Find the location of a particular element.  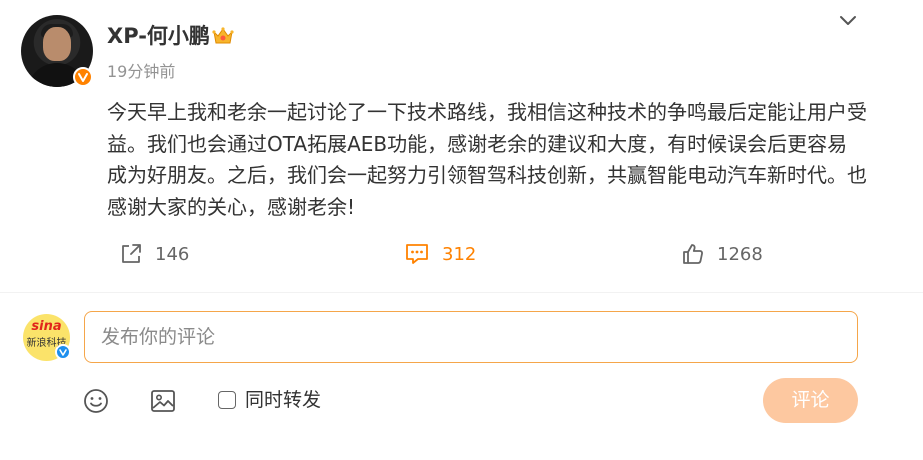

comment-input is located at coordinates (471, 337).